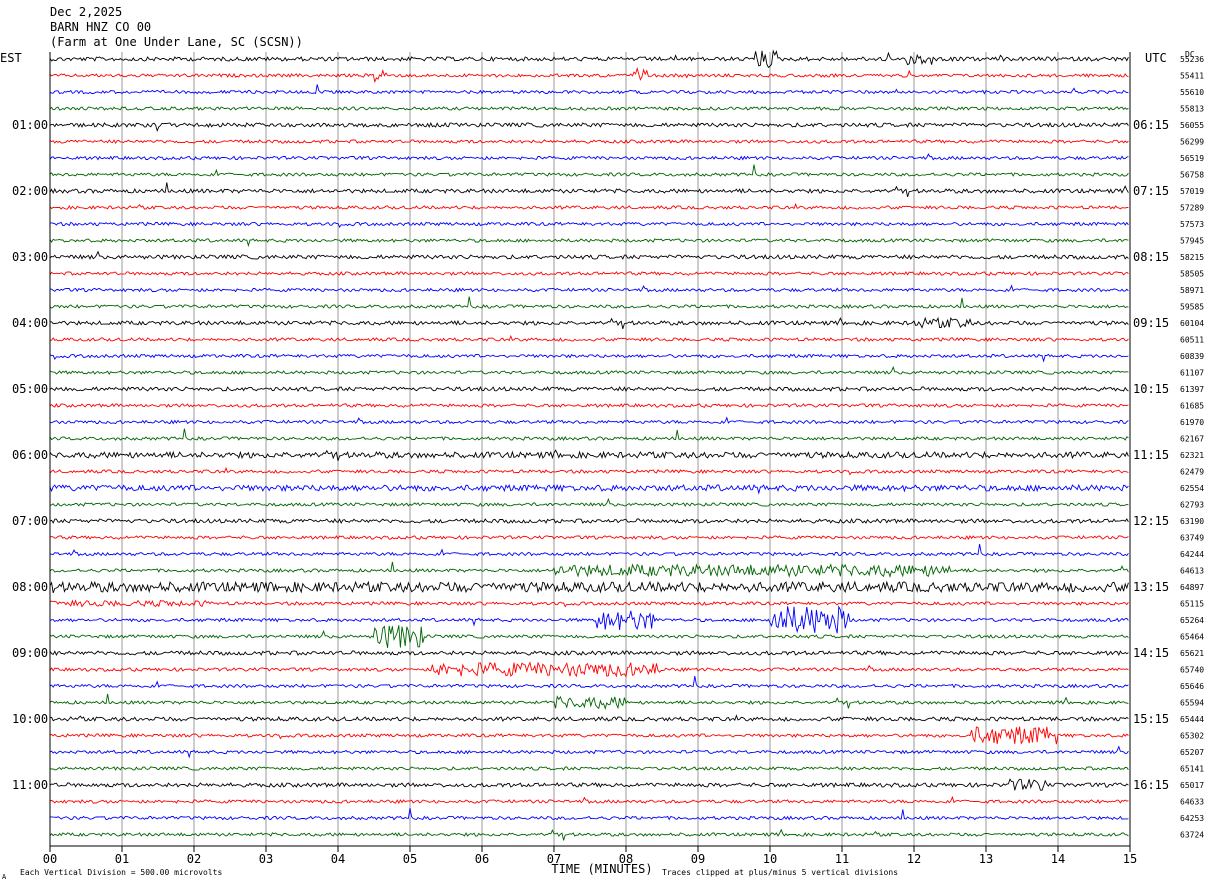 The image size is (1210, 886). I want to click on dc-offset-label: 64633, so click(1192, 802).